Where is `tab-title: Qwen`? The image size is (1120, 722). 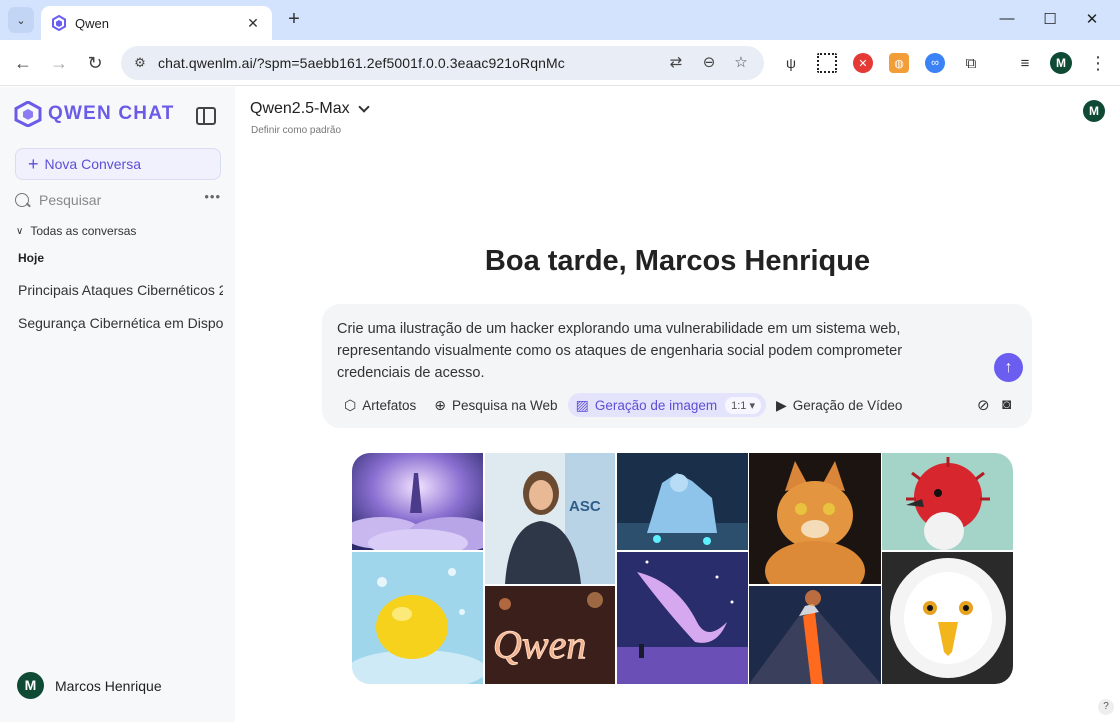
tab-title: Qwen is located at coordinates (92, 23).